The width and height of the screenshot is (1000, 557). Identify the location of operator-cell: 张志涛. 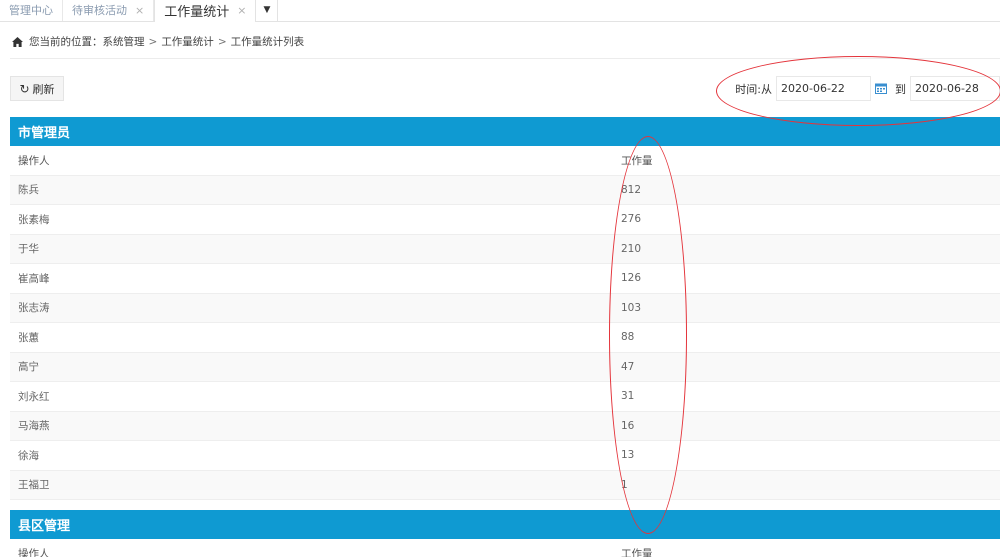
(34, 308).